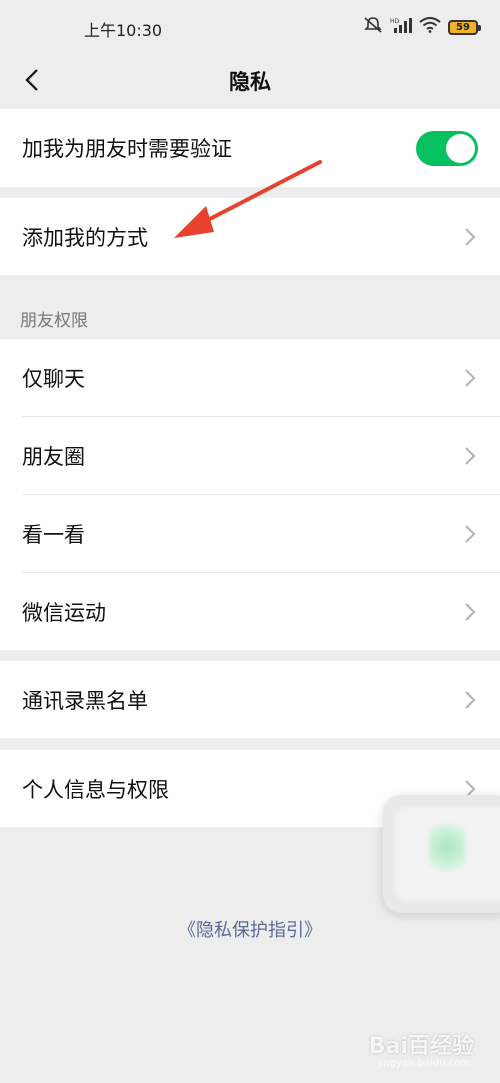 This screenshot has height=1083, width=500. I want to click on permission-label: 微信运动, so click(64, 612).